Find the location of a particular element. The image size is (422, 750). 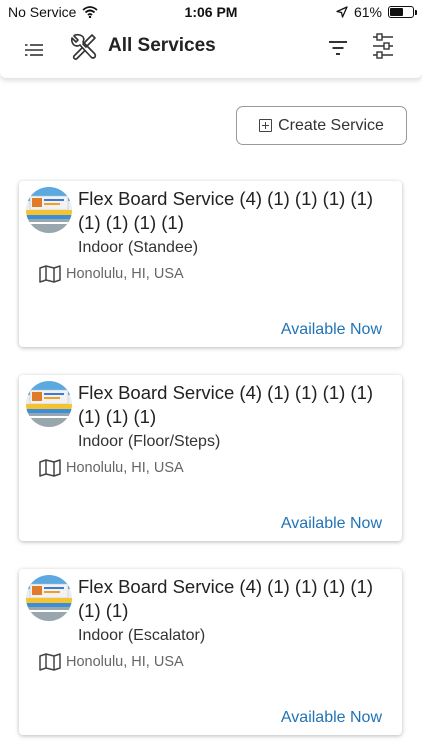

menu-icon is located at coordinates (34, 50).